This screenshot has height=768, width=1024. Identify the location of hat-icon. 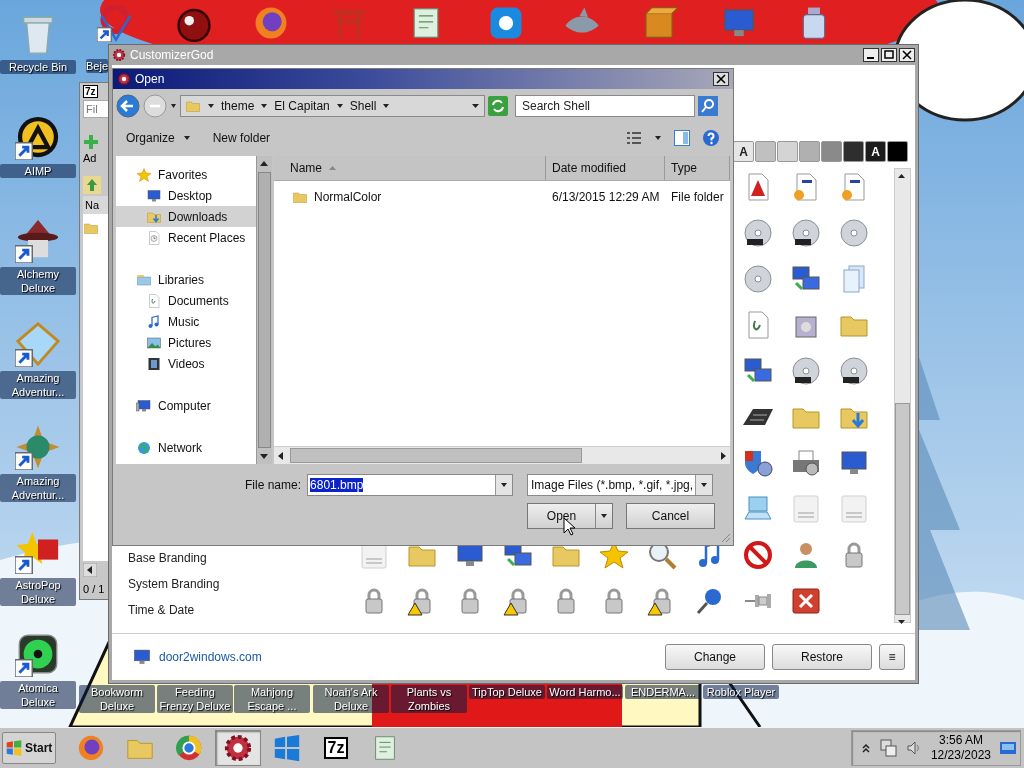
(38, 240).